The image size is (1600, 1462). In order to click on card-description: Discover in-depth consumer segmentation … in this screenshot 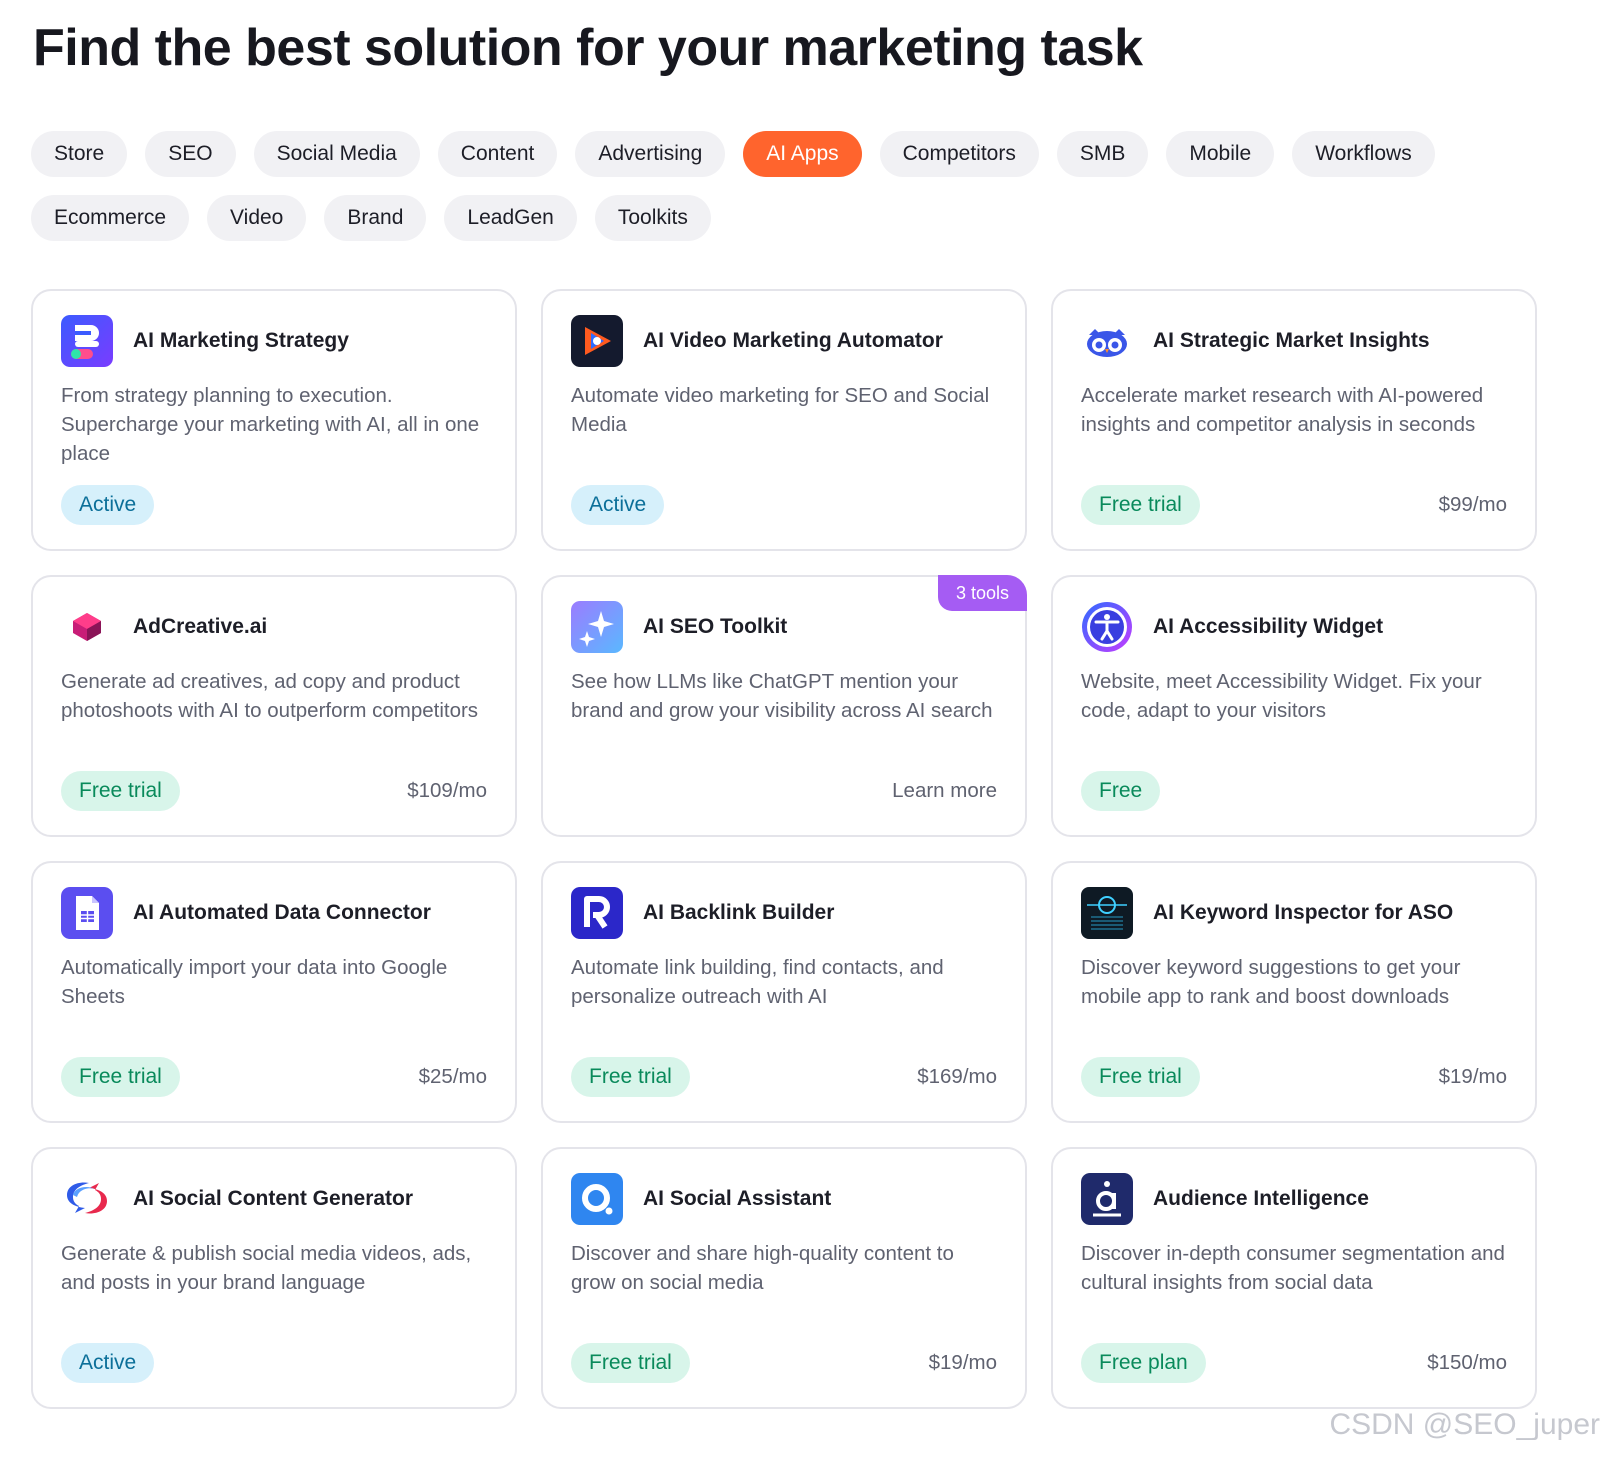, I will do `click(1293, 1268)`.